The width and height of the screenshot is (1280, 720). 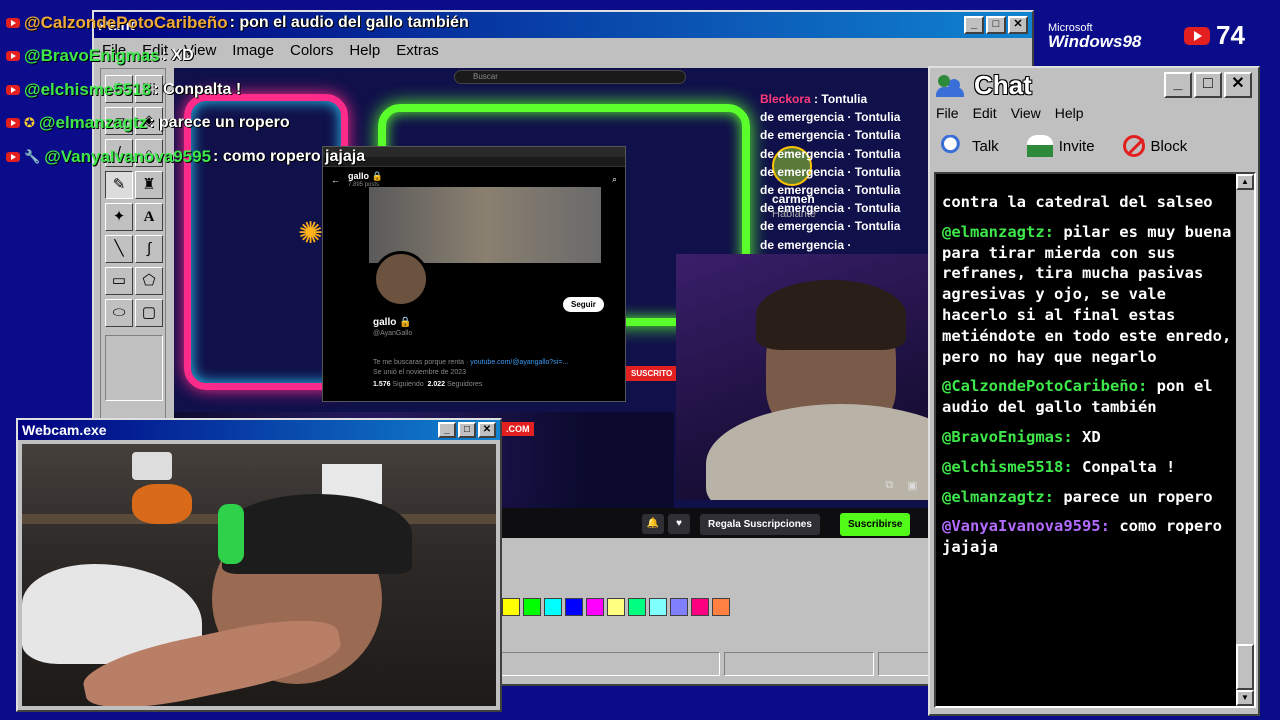 What do you see at coordinates (436, 384) in the screenshot?
I see `followers-count: 2.022` at bounding box center [436, 384].